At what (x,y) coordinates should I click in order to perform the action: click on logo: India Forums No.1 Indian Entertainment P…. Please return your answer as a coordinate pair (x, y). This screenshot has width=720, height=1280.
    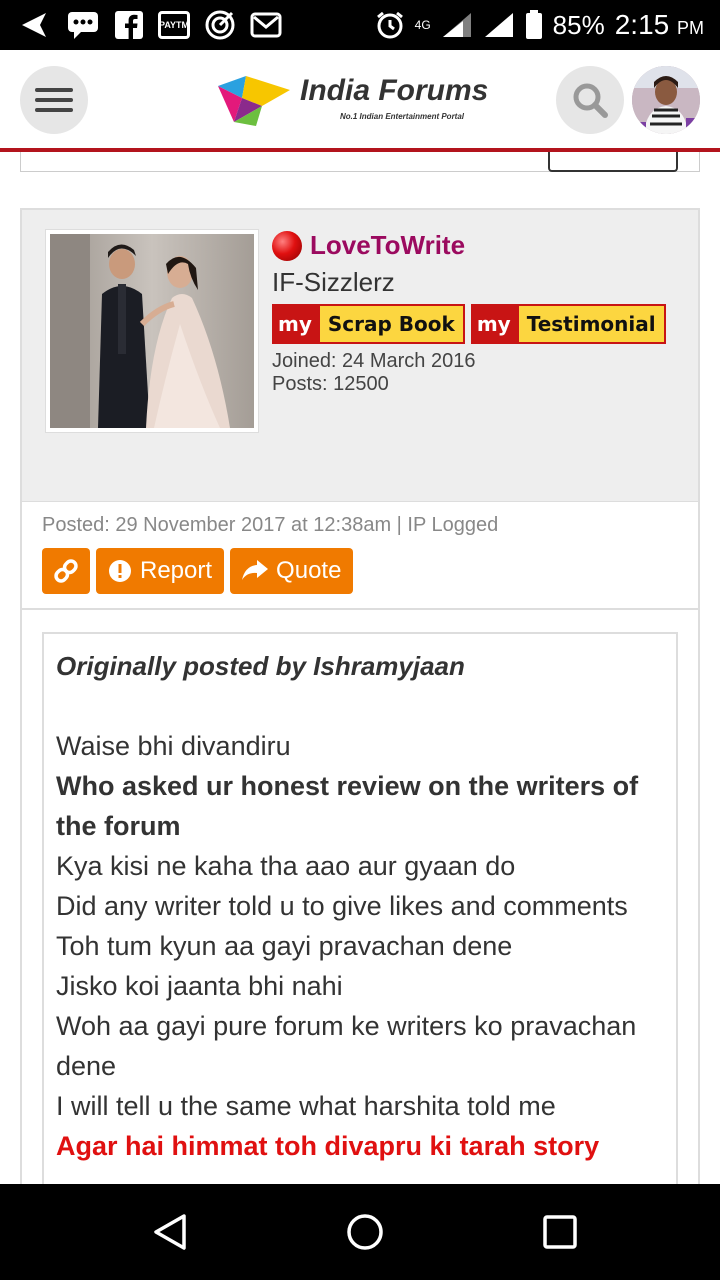
    Looking at the image, I should click on (362, 100).